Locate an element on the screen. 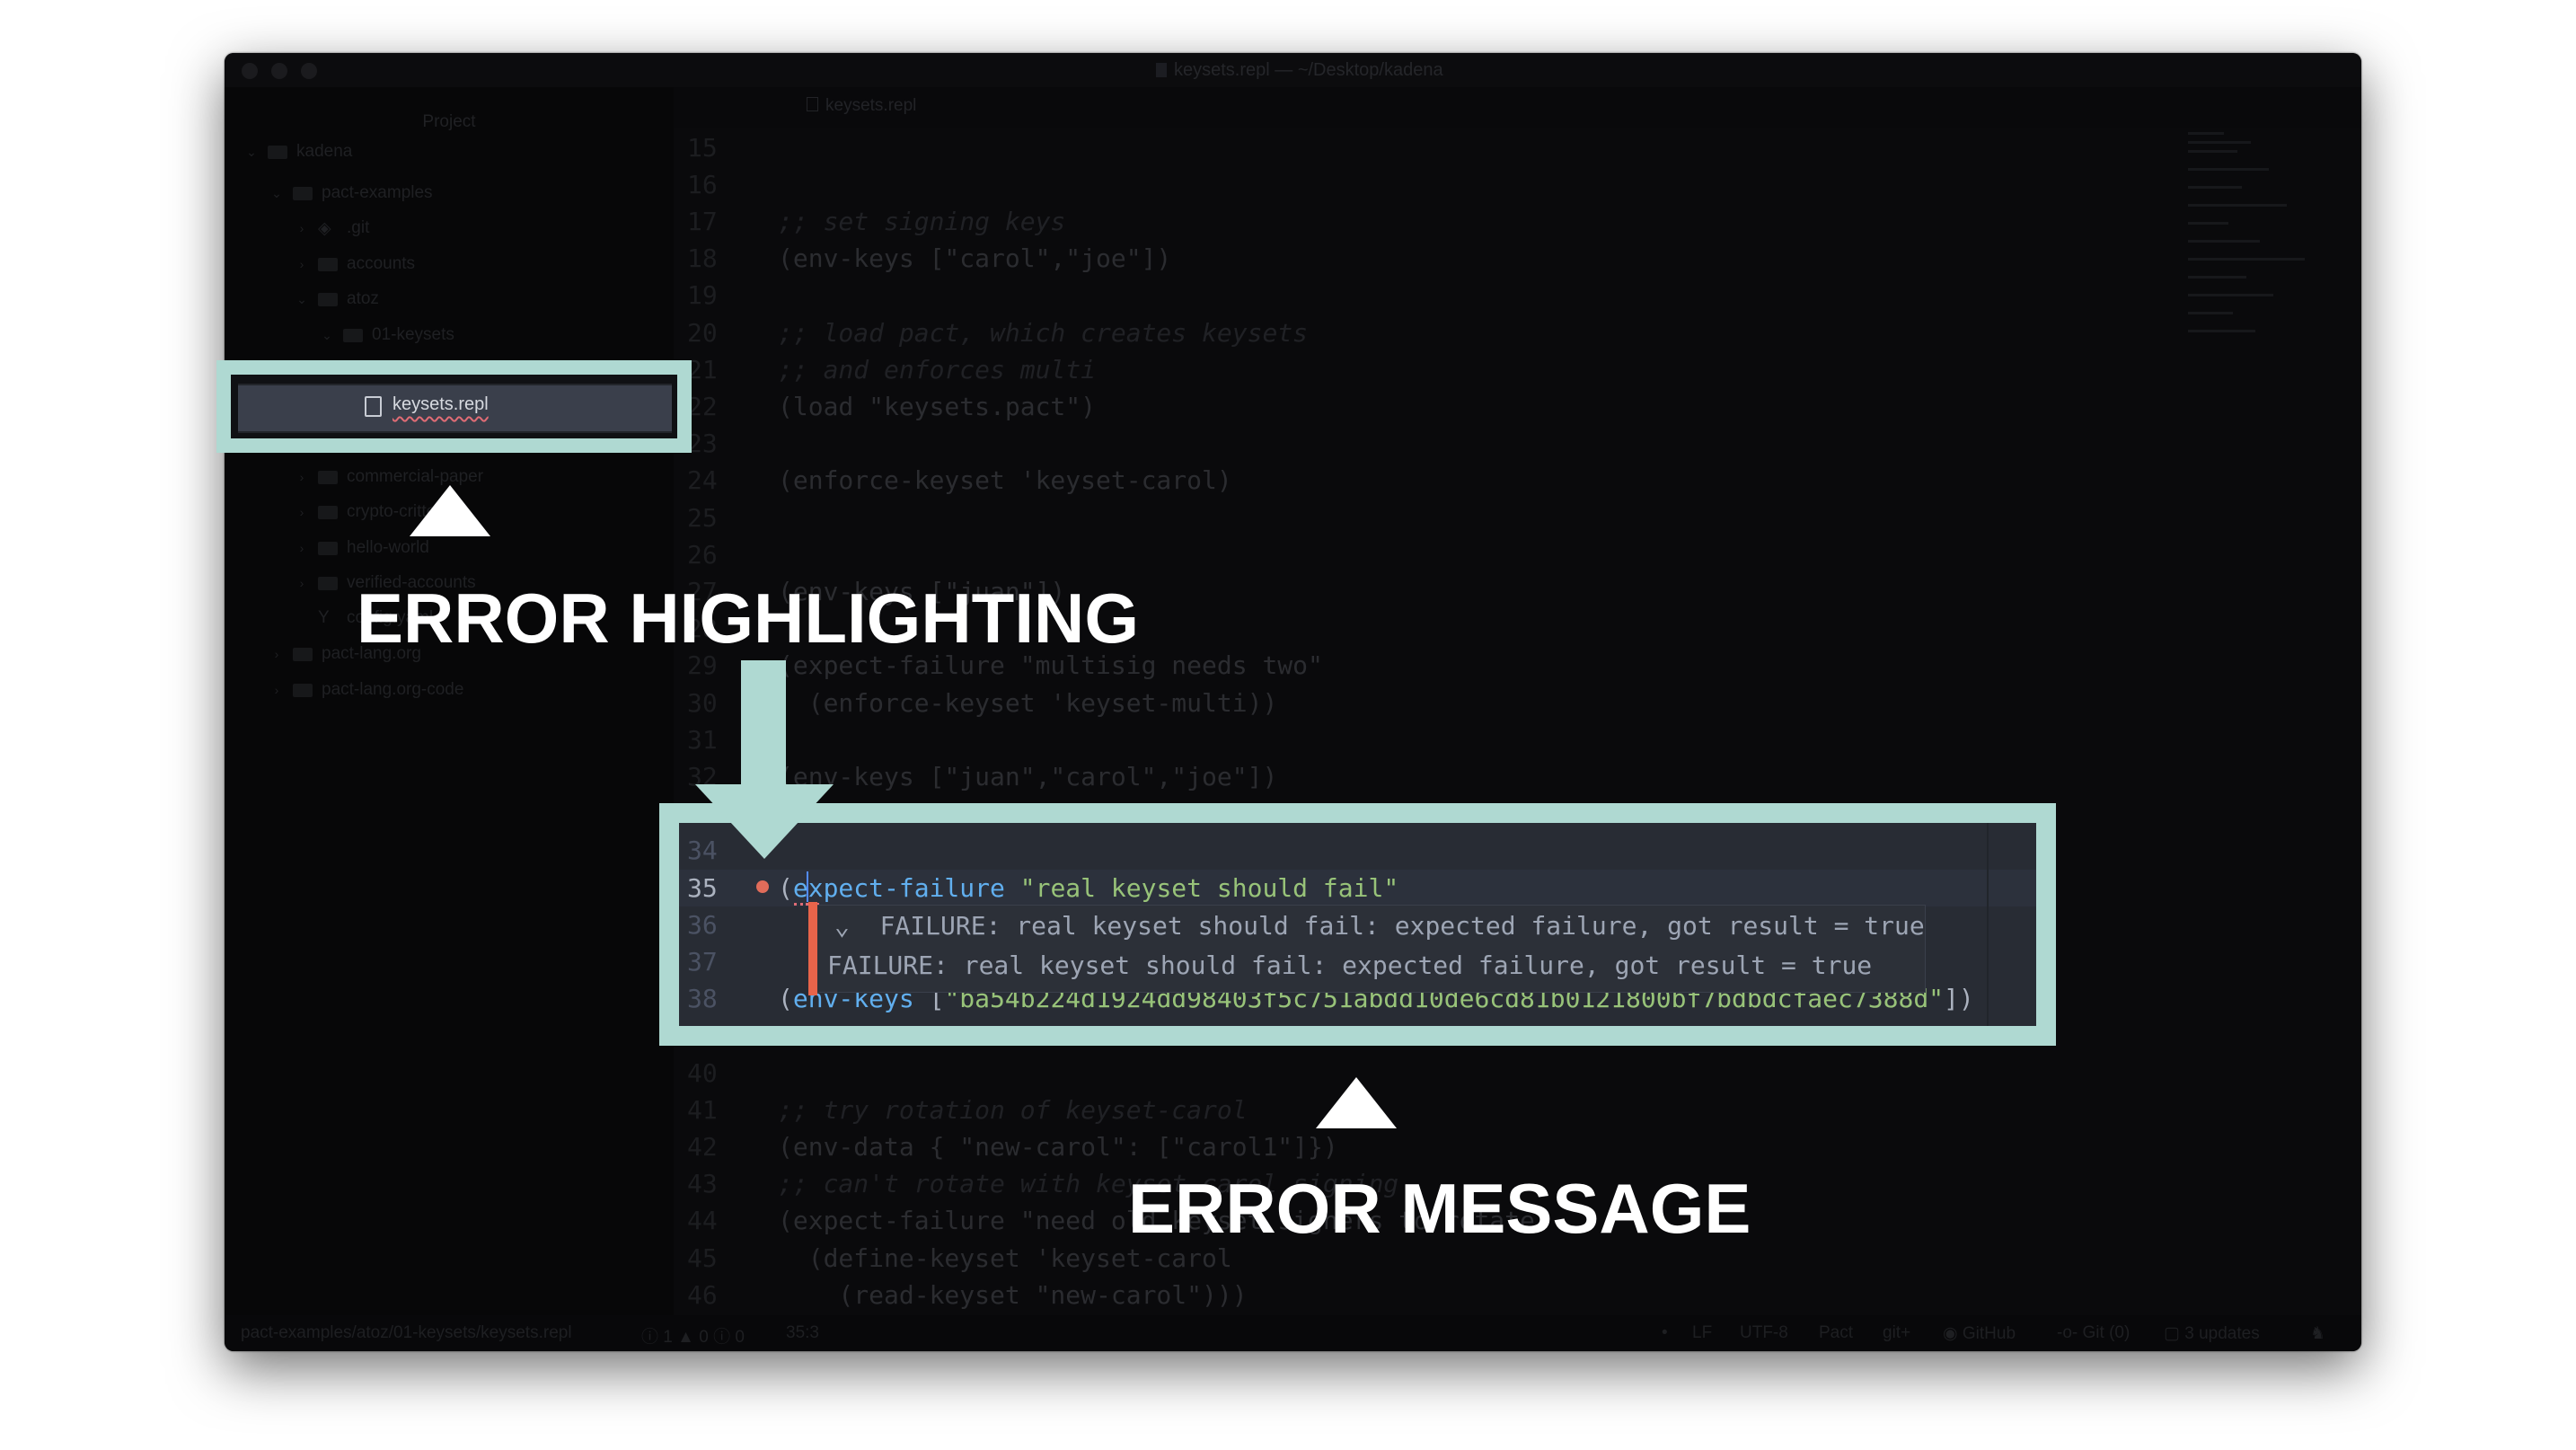 The height and width of the screenshot is (1450, 2576). highlight-box-sidebar is located at coordinates (454, 406).